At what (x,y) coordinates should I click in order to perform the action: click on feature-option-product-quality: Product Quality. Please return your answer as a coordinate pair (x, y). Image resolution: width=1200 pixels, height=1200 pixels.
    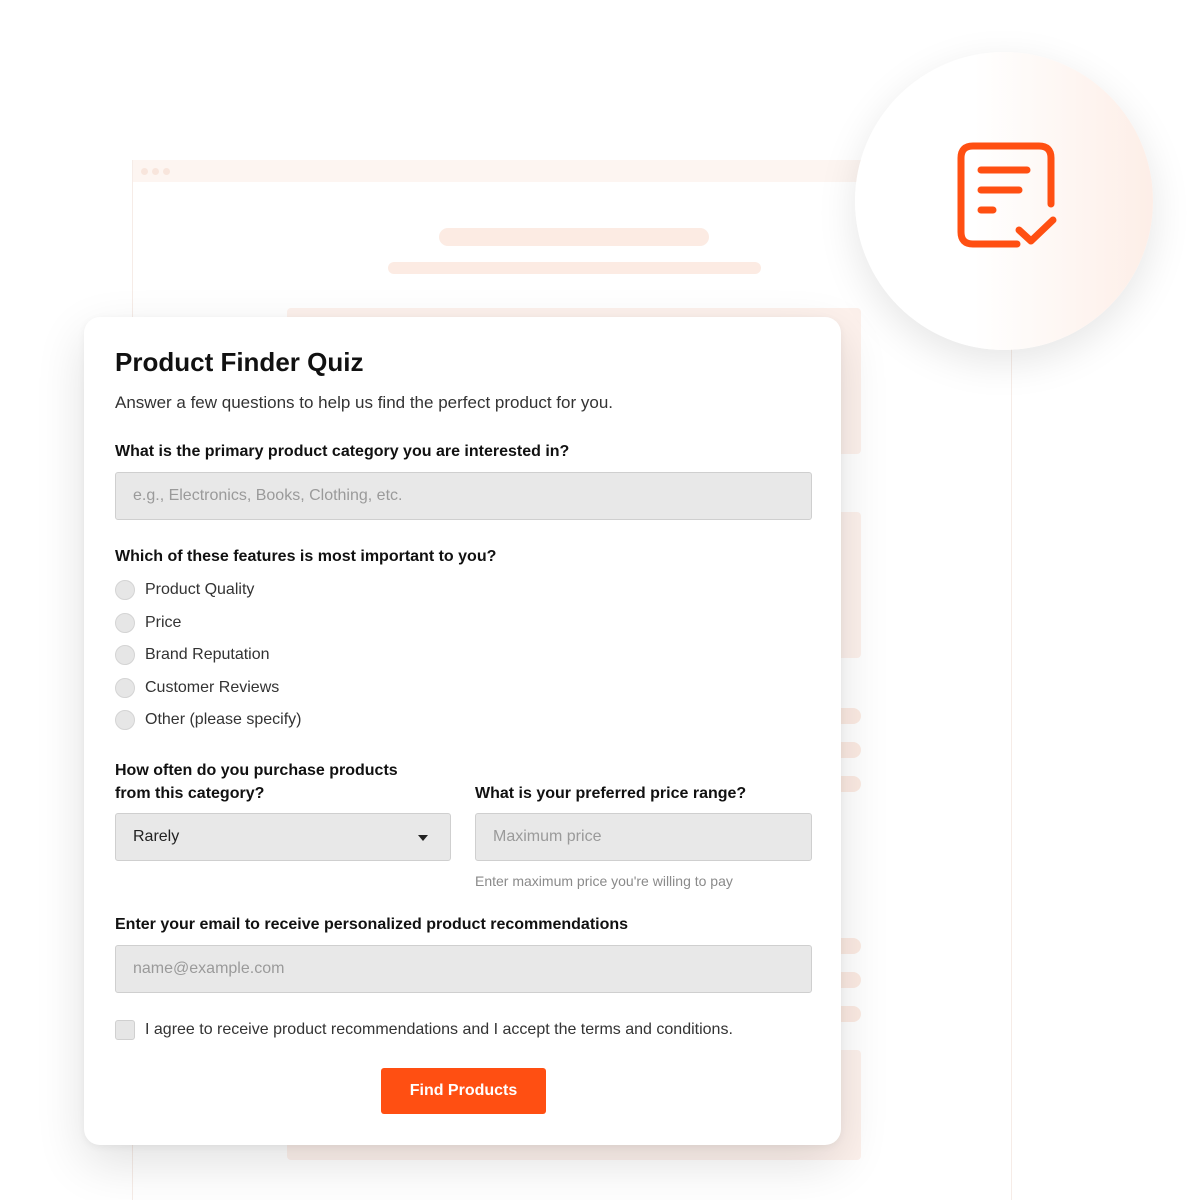
    Looking at the image, I should click on (184, 590).